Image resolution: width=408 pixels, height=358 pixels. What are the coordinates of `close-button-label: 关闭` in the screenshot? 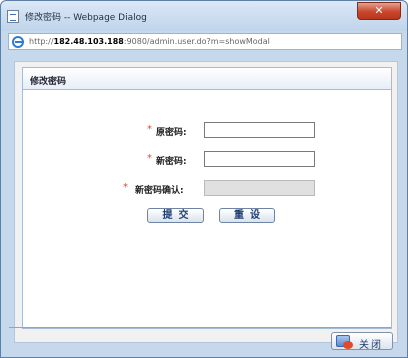 It's located at (371, 345).